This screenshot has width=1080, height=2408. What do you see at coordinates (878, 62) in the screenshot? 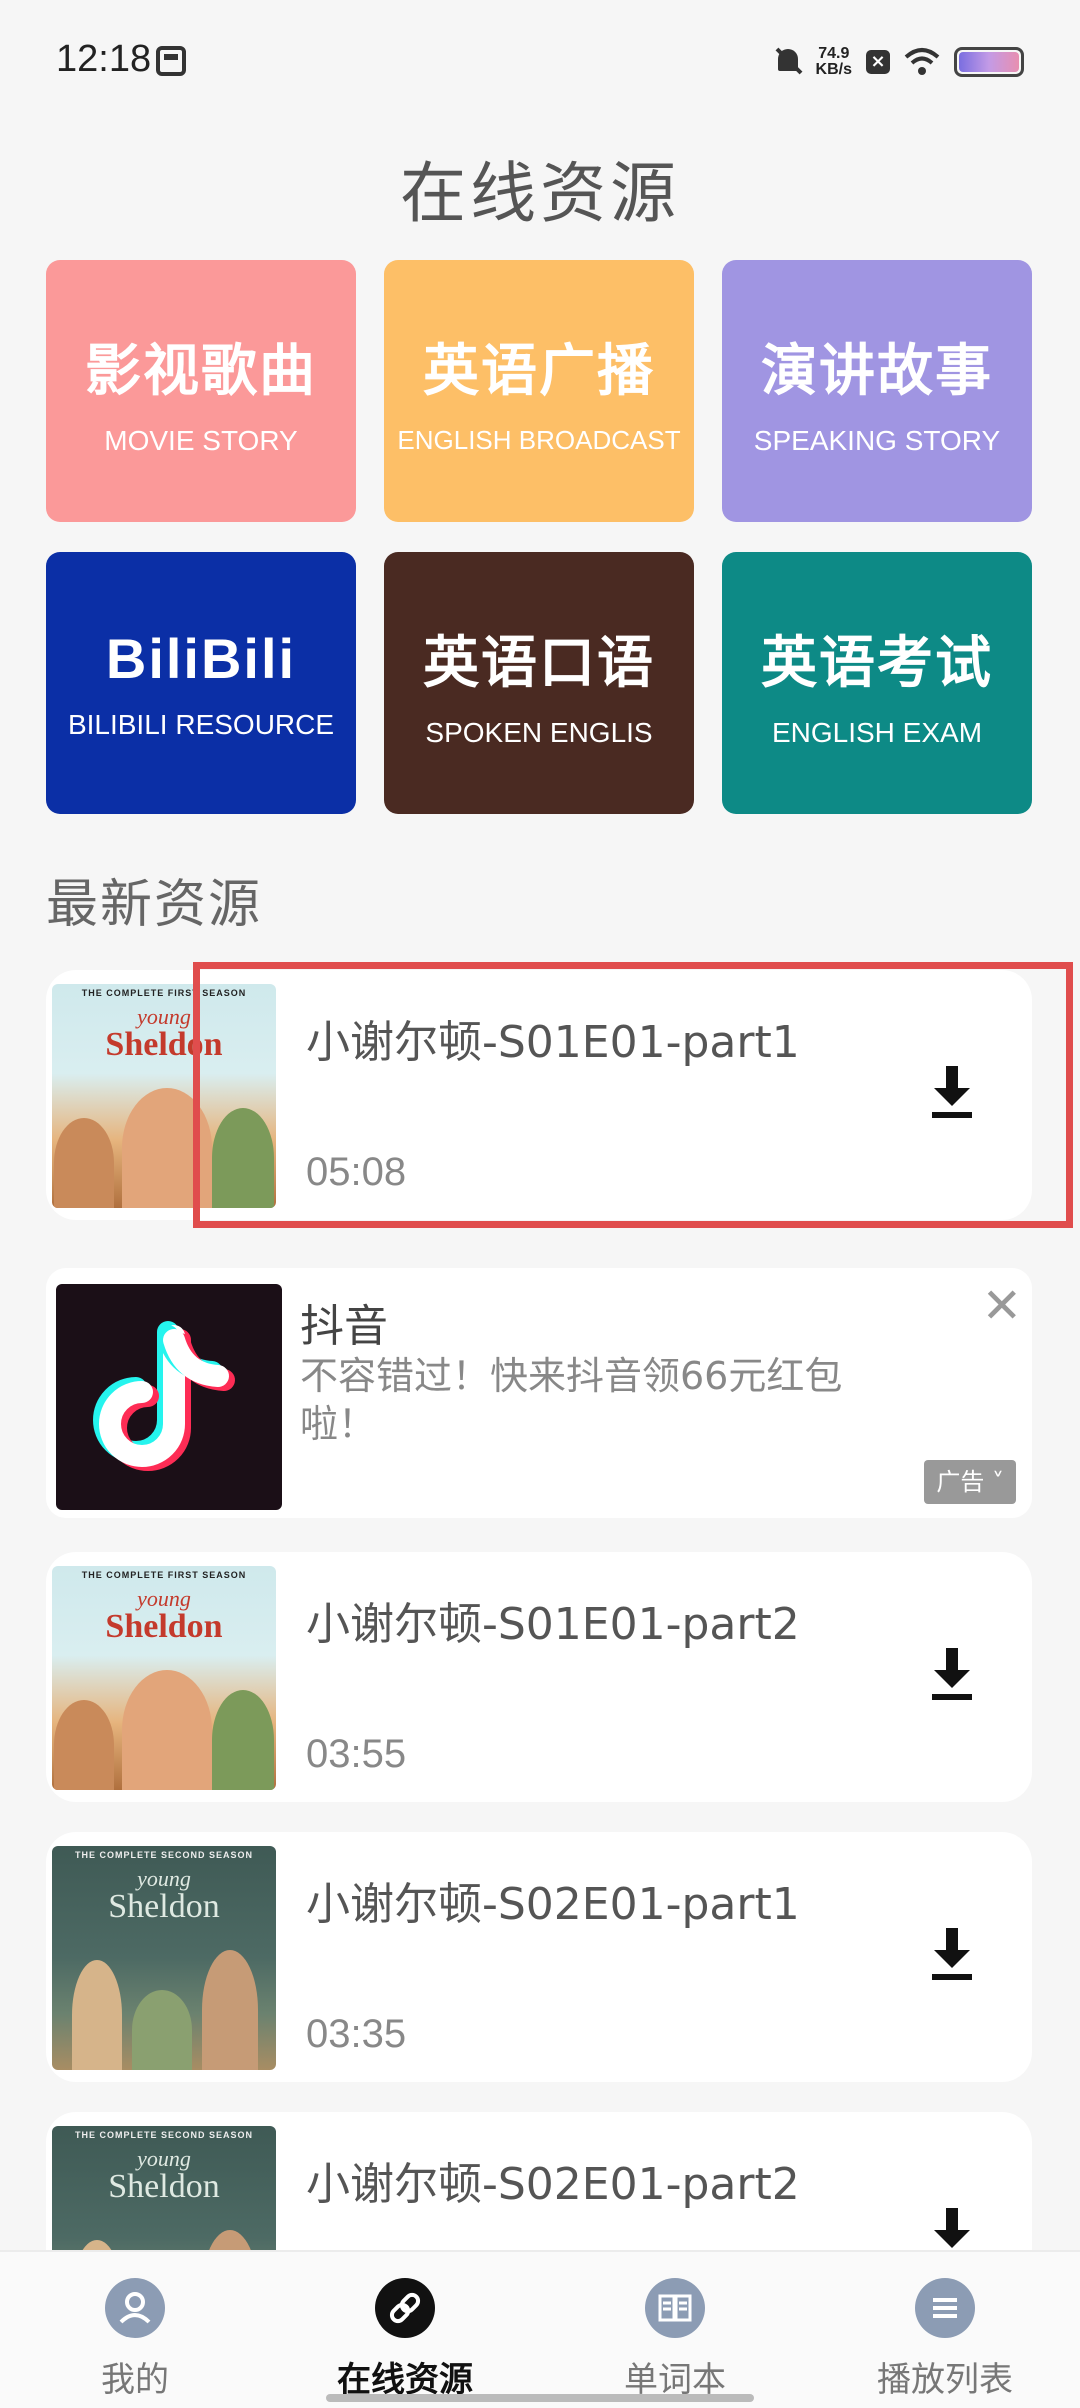
I see `sim-x-icon: ×` at bounding box center [878, 62].